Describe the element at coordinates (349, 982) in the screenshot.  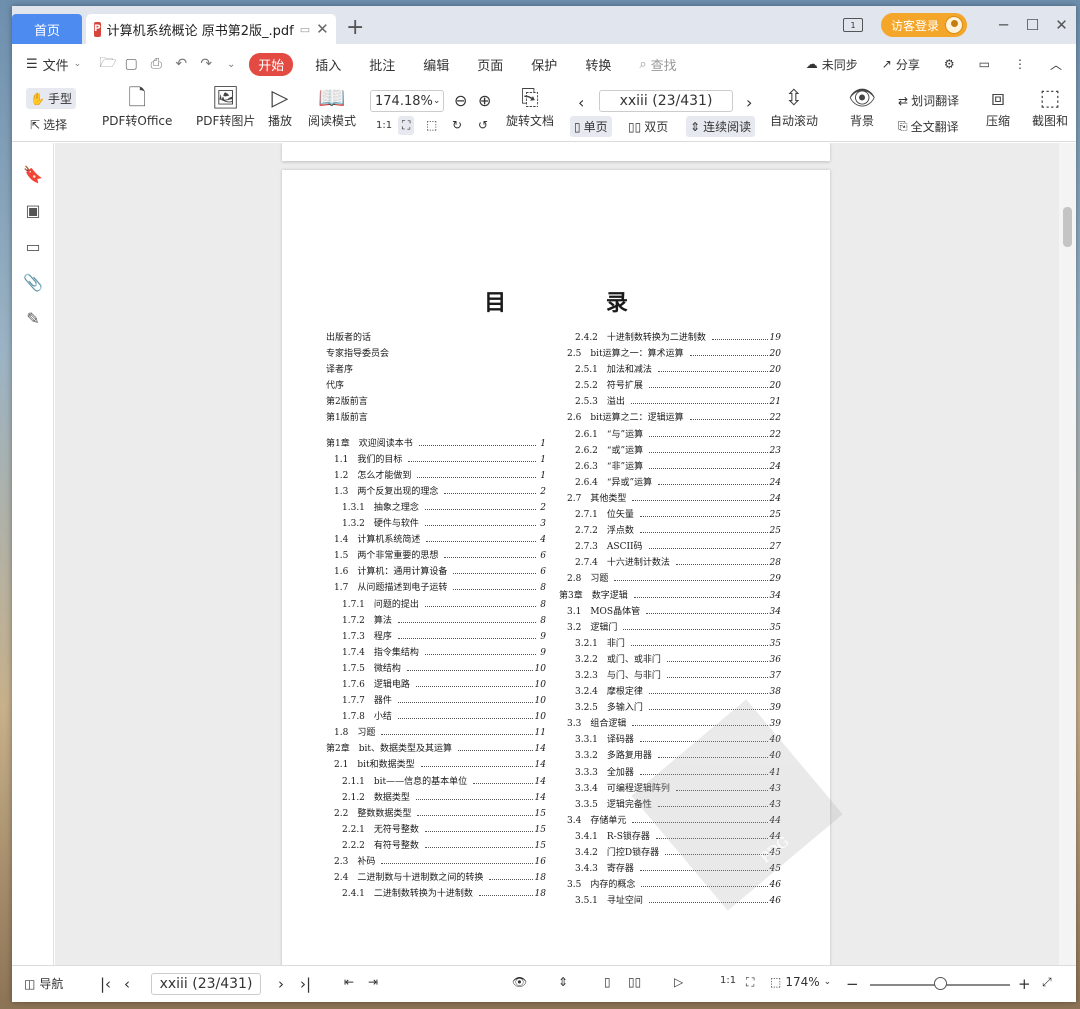
I see `back-icon: ⇤` at that location.